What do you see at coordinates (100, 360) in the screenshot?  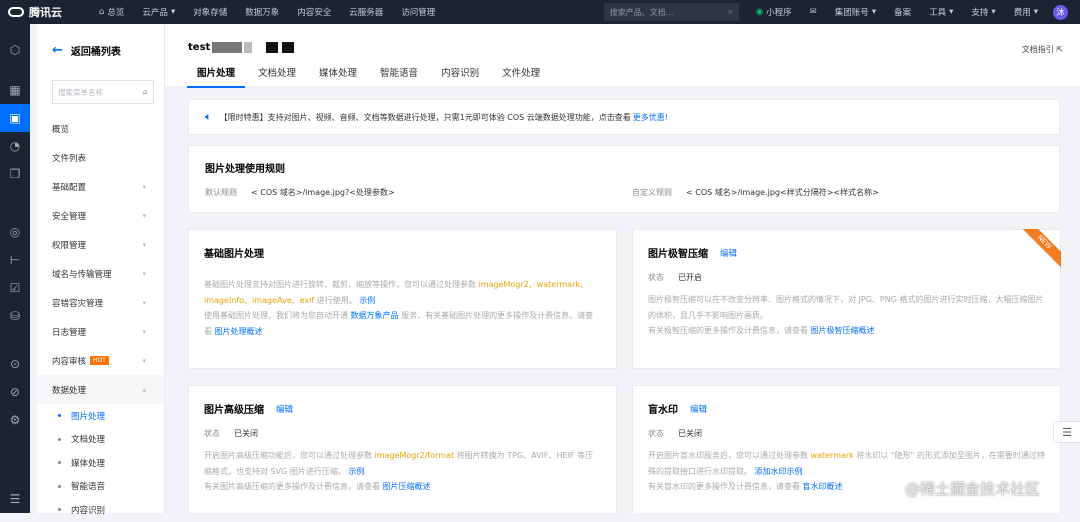 I see `sidebar-item-content-moderation: 内容审核 HOT ▾` at bounding box center [100, 360].